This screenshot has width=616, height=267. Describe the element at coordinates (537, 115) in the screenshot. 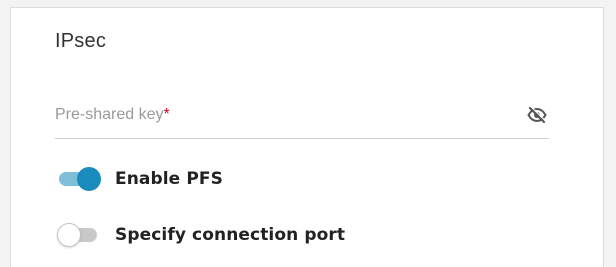

I see `eye-slash-icon` at that location.